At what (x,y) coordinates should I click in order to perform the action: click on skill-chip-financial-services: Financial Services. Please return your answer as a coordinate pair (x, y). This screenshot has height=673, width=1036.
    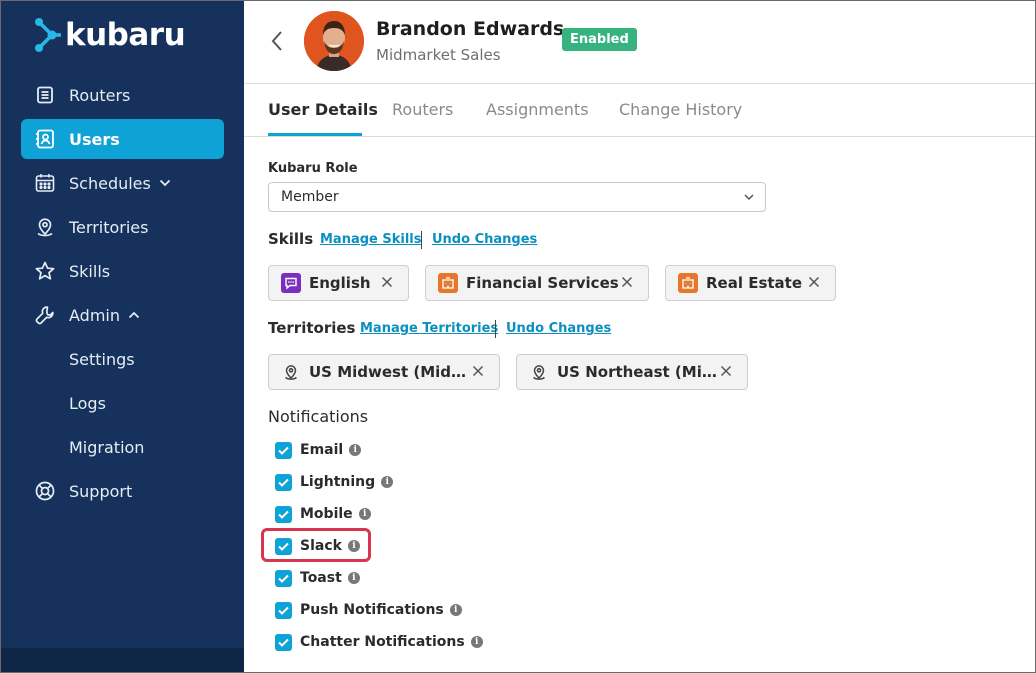
    Looking at the image, I should click on (537, 283).